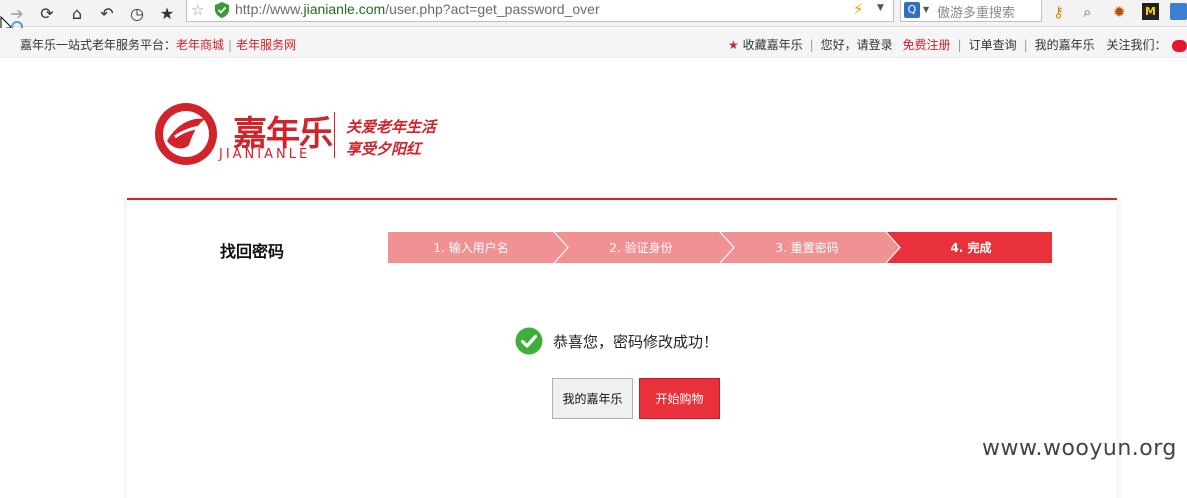 Image resolution: width=1187 pixels, height=498 pixels. I want to click on platform-bar: 嘉年乐一站式老年服务平台：老年商城 | 老年服务网, so click(158, 44).